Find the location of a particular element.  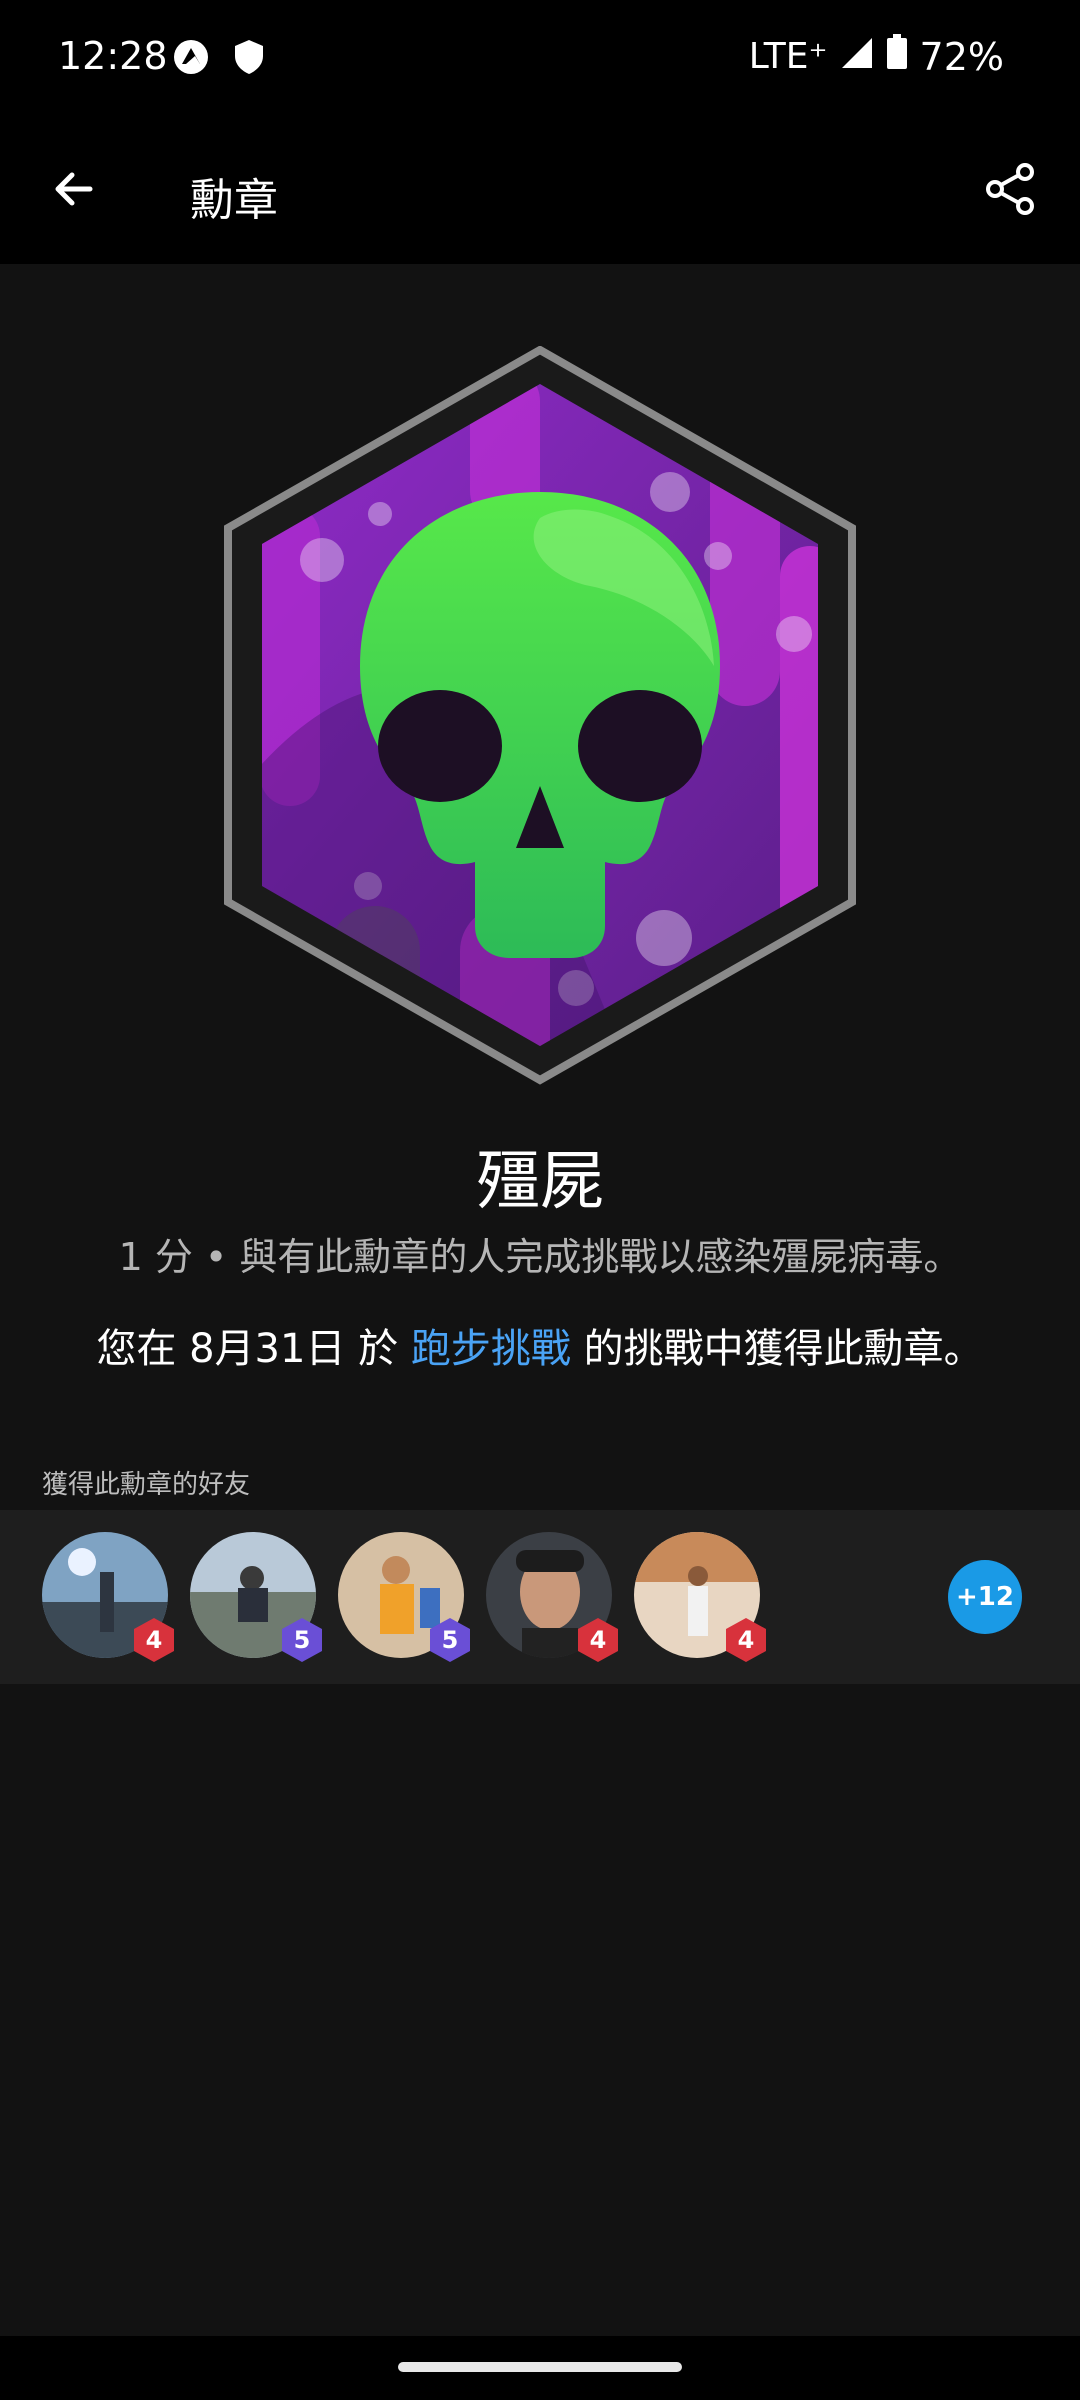

status-right: LTE⁺ 72% is located at coordinates (876, 56).